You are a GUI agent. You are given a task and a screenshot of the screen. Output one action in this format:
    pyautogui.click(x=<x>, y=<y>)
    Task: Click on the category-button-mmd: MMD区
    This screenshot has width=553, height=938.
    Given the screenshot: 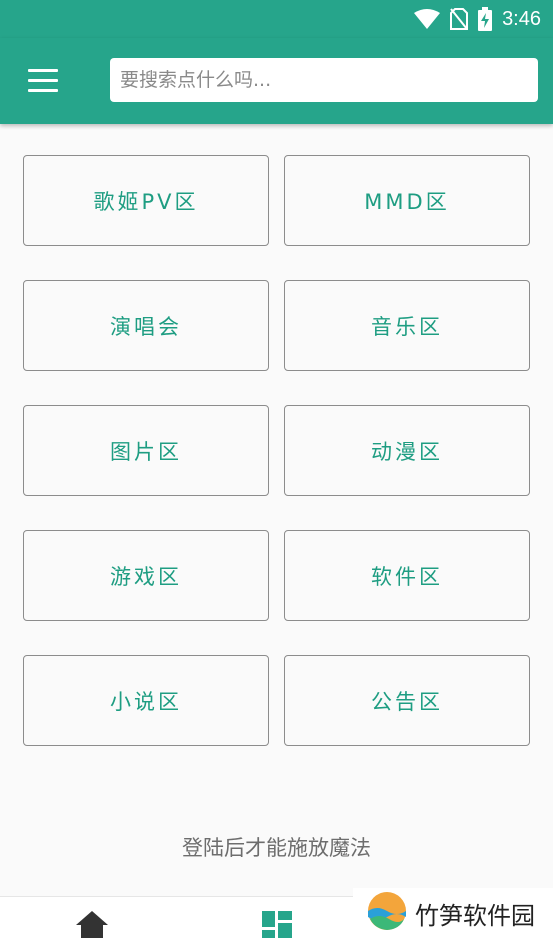 What is the action you would take?
    pyautogui.click(x=407, y=200)
    